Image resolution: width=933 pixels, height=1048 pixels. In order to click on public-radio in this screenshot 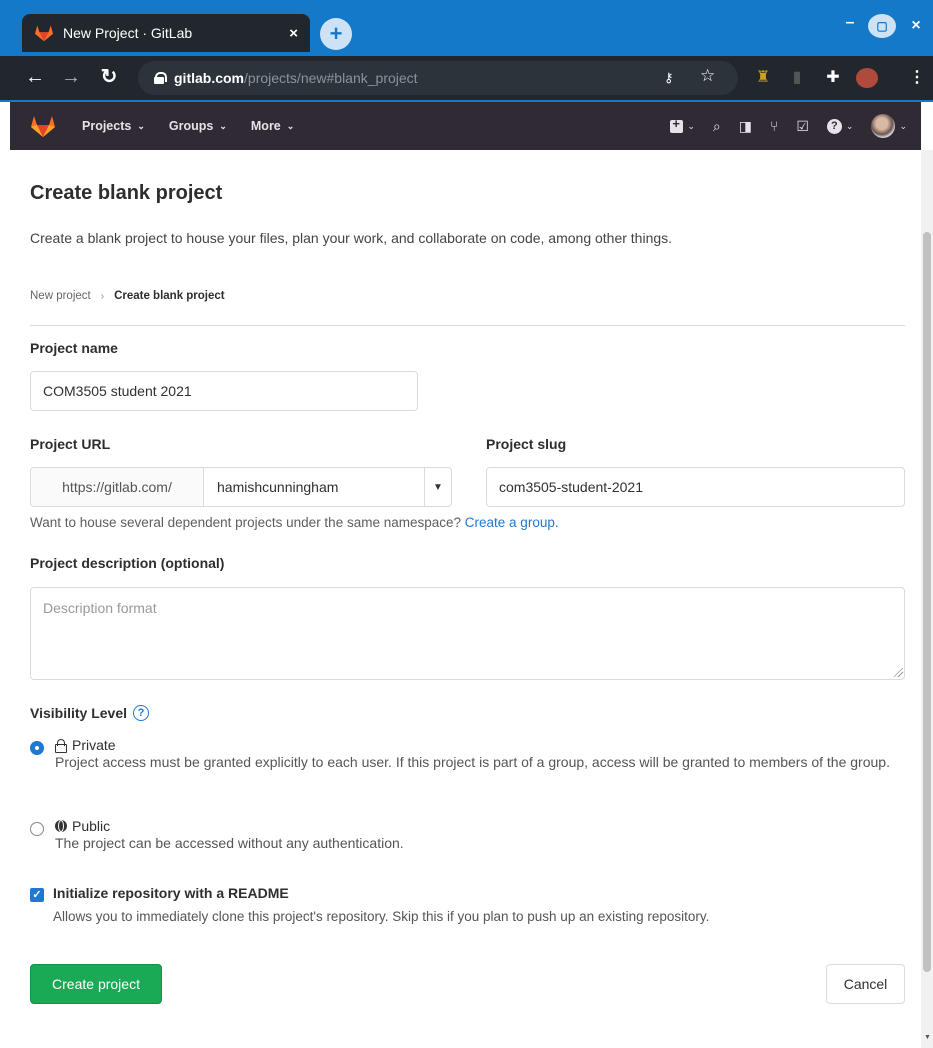, I will do `click(37, 829)`.